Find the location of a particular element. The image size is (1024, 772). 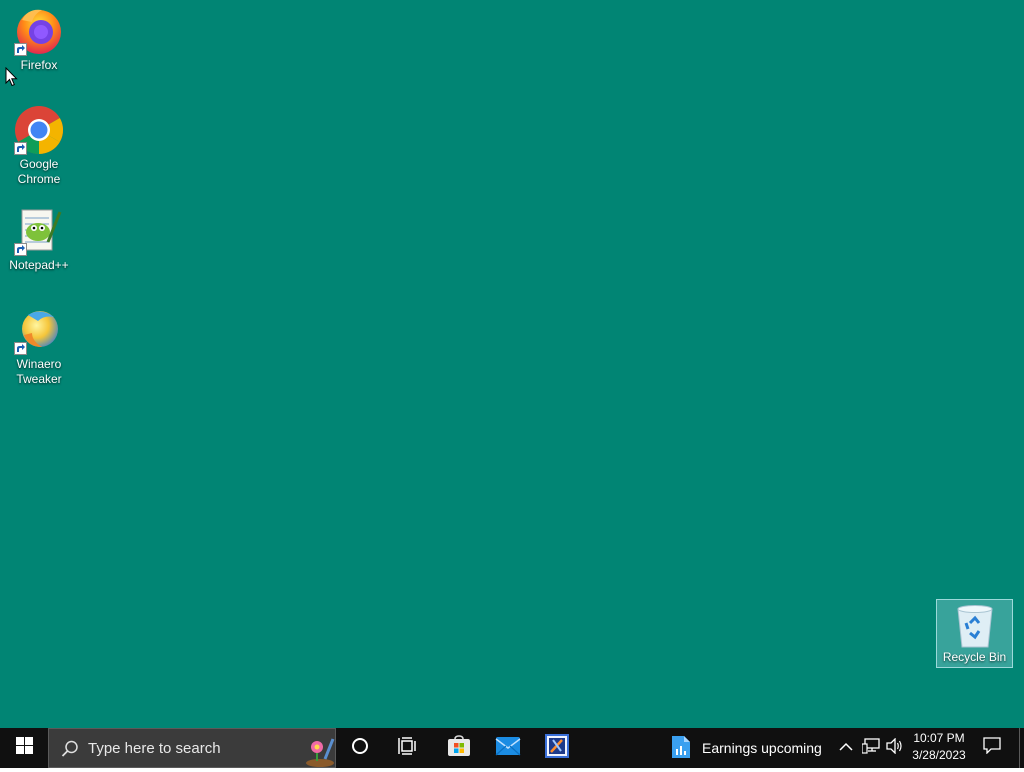

cortana-button is located at coordinates (360, 748).